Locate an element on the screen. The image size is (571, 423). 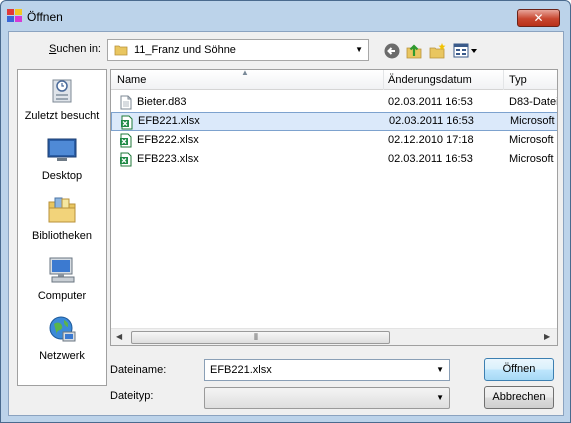
file-row: EFB222.xlsx 02.12.2010 17:18 Microsoft is located at coordinates (334, 140).